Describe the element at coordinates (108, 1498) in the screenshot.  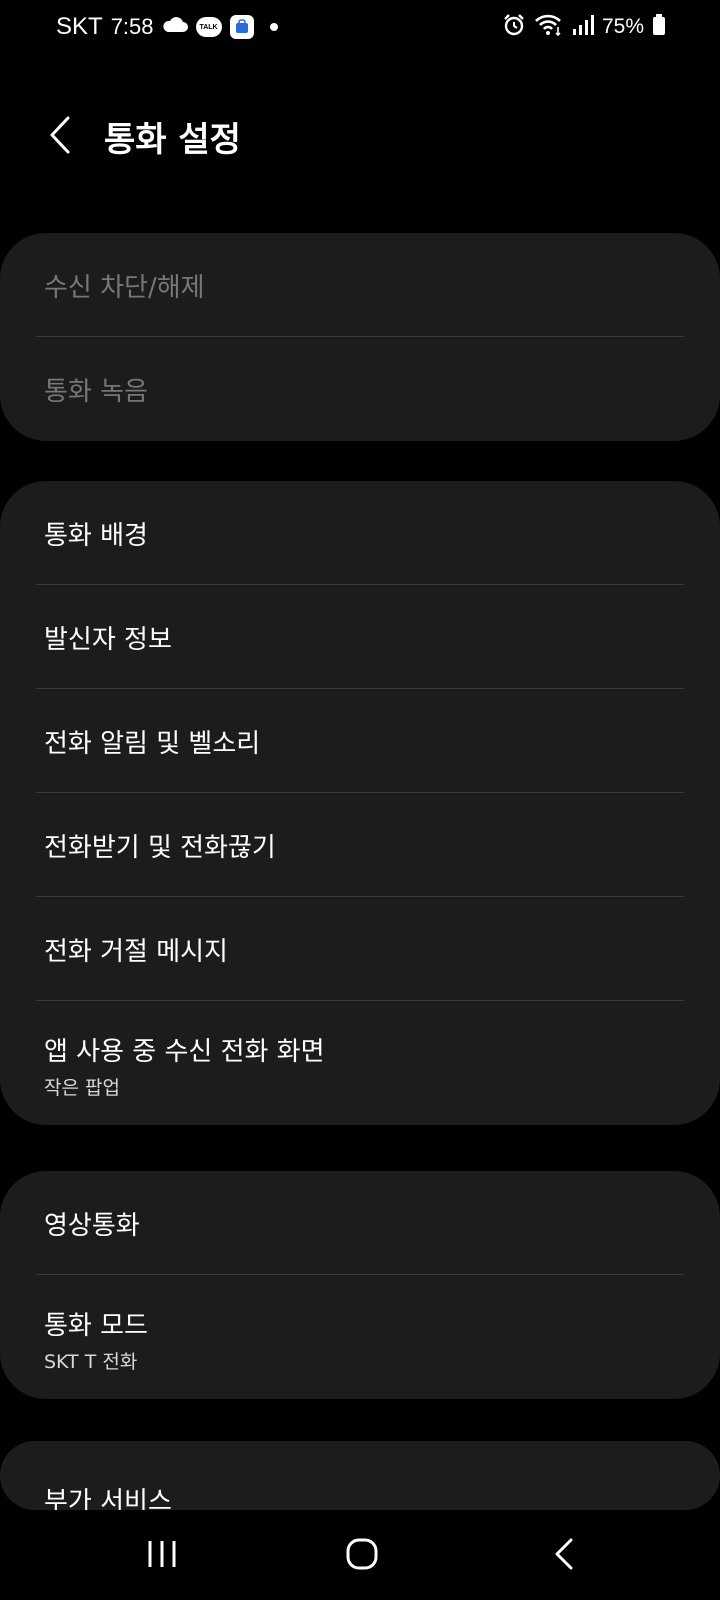
I see `menu-item-label: 부가 서비스` at that location.